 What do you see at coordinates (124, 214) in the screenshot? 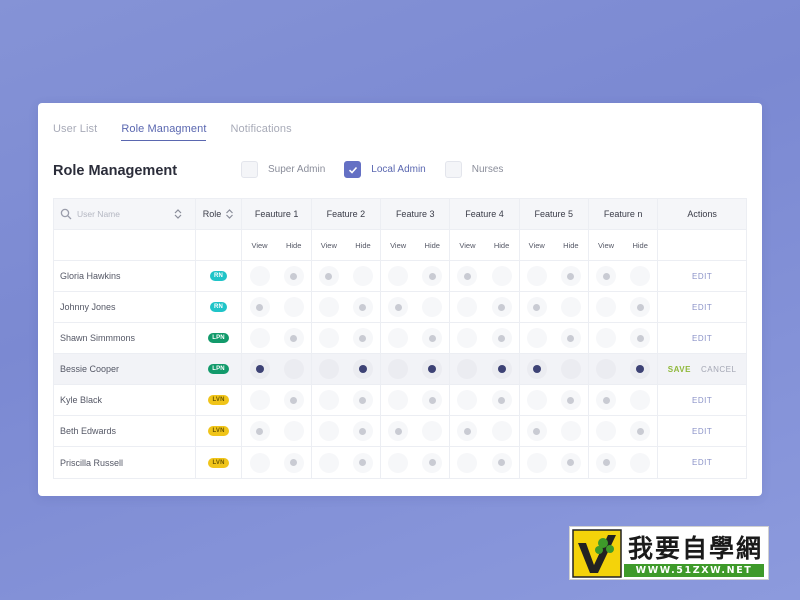
I see `search-input: User Name` at bounding box center [124, 214].